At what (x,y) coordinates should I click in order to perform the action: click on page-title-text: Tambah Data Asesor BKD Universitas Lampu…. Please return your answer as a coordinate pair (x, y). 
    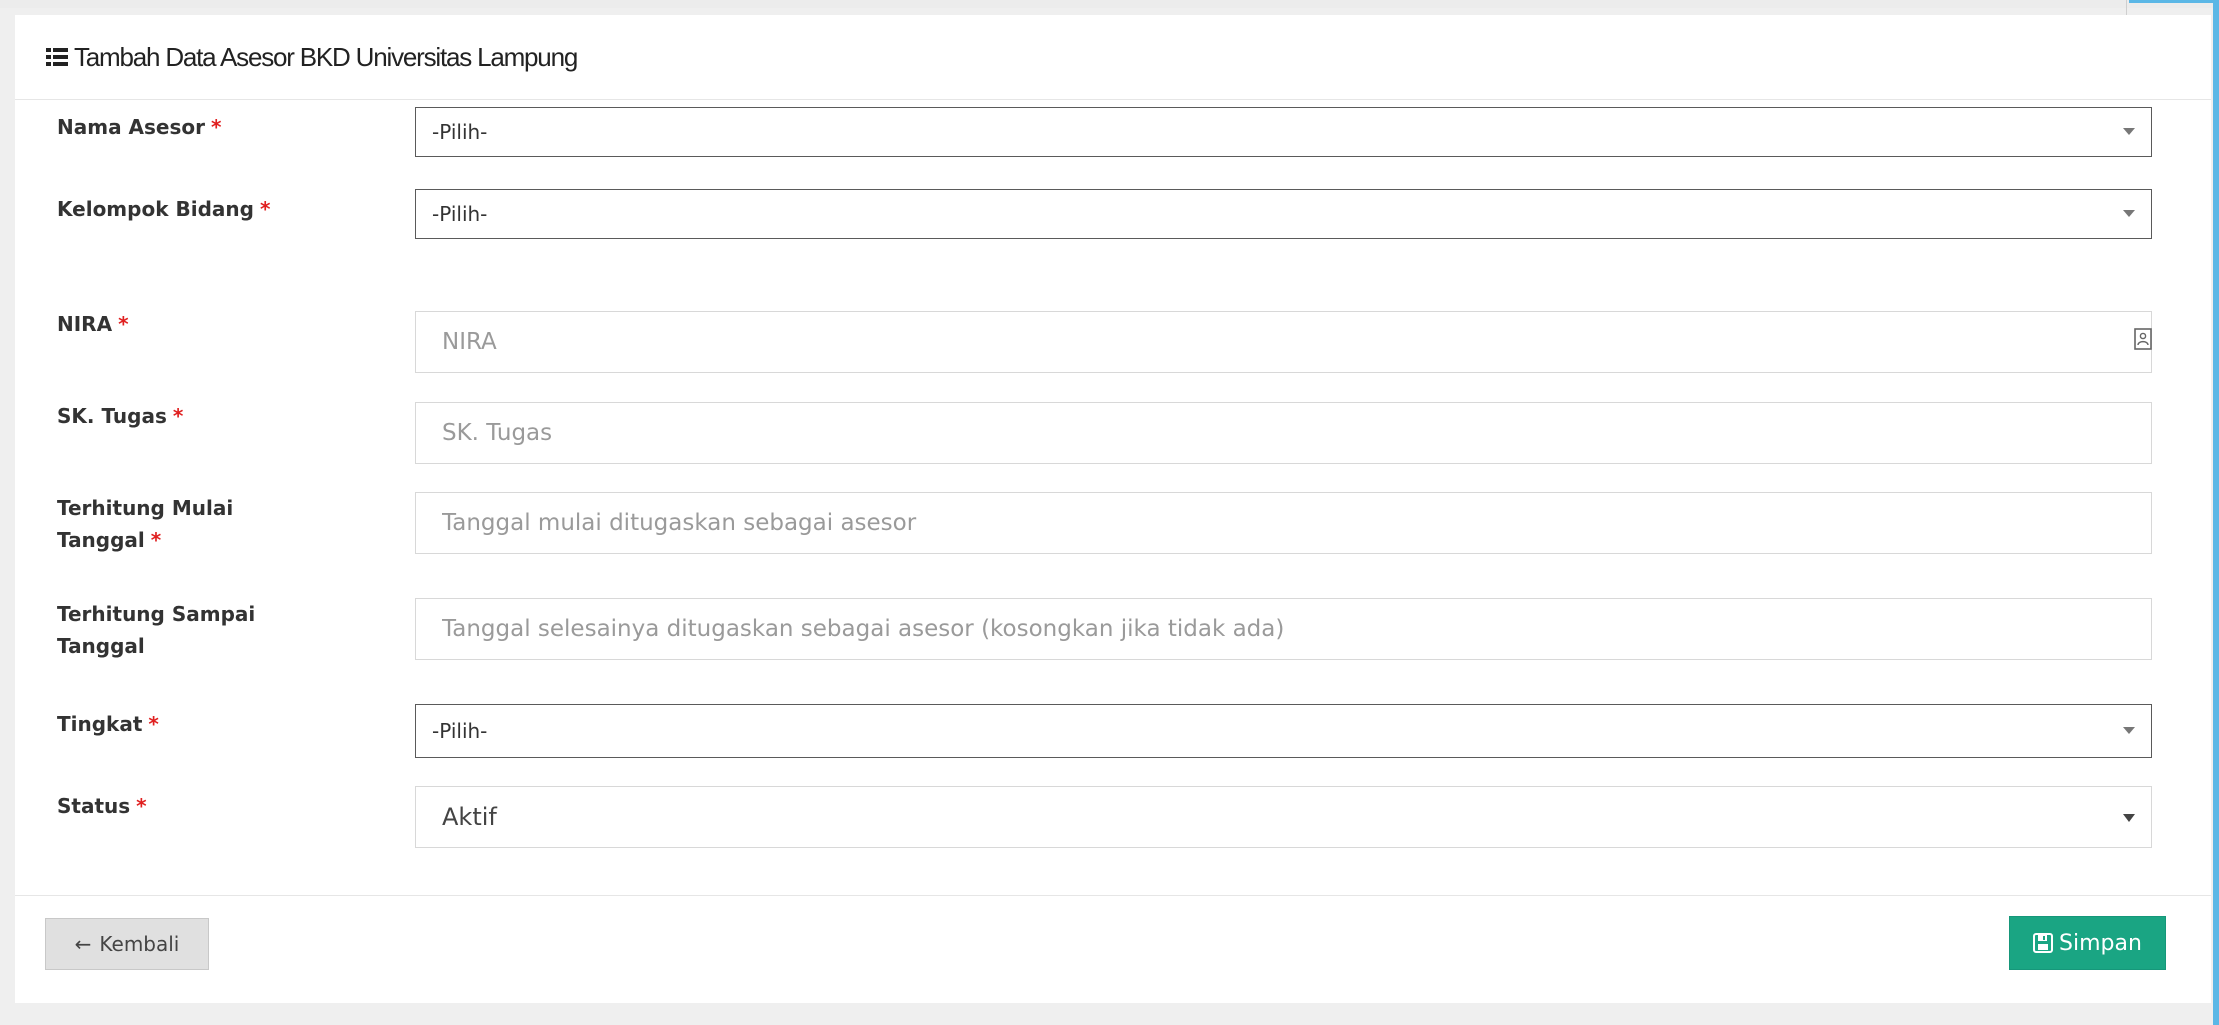
    Looking at the image, I should click on (326, 56).